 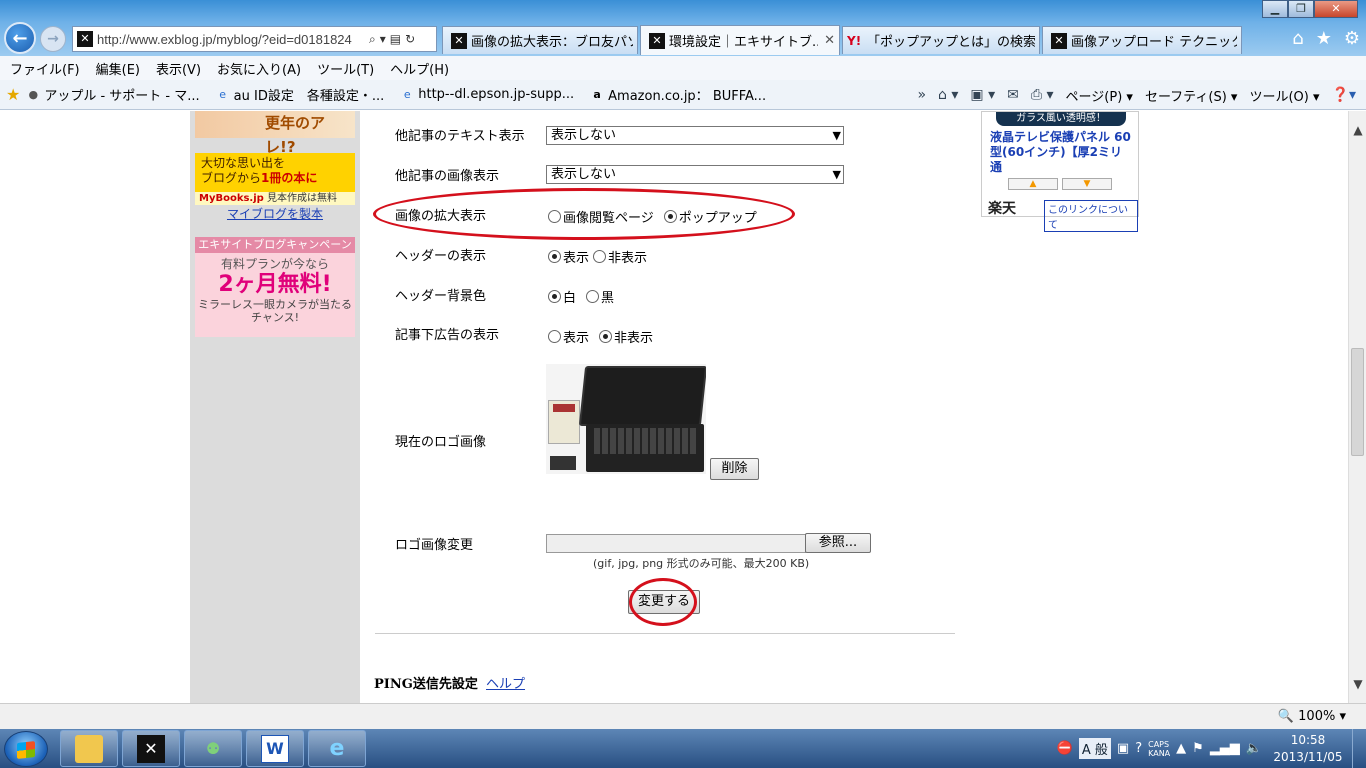 What do you see at coordinates (982, 95) in the screenshot?
I see `feeds-icon: ▣ ▾` at bounding box center [982, 95].